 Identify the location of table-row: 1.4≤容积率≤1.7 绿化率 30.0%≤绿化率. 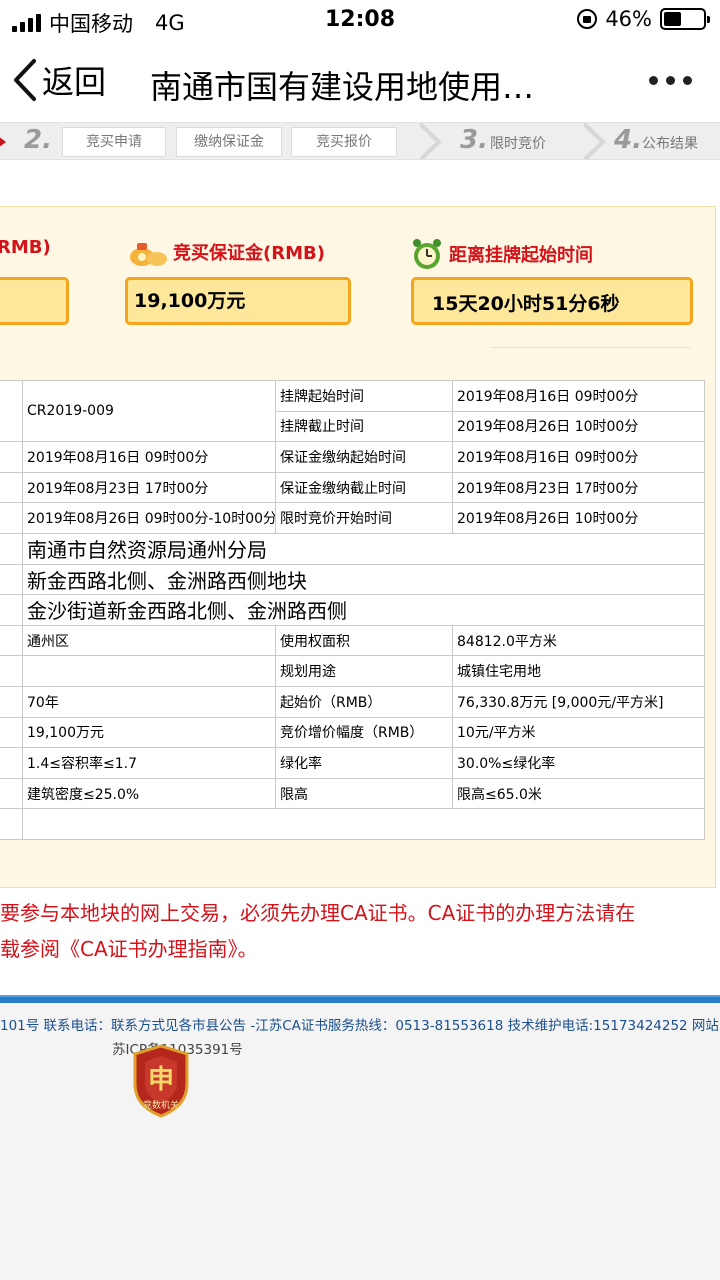
(352, 763).